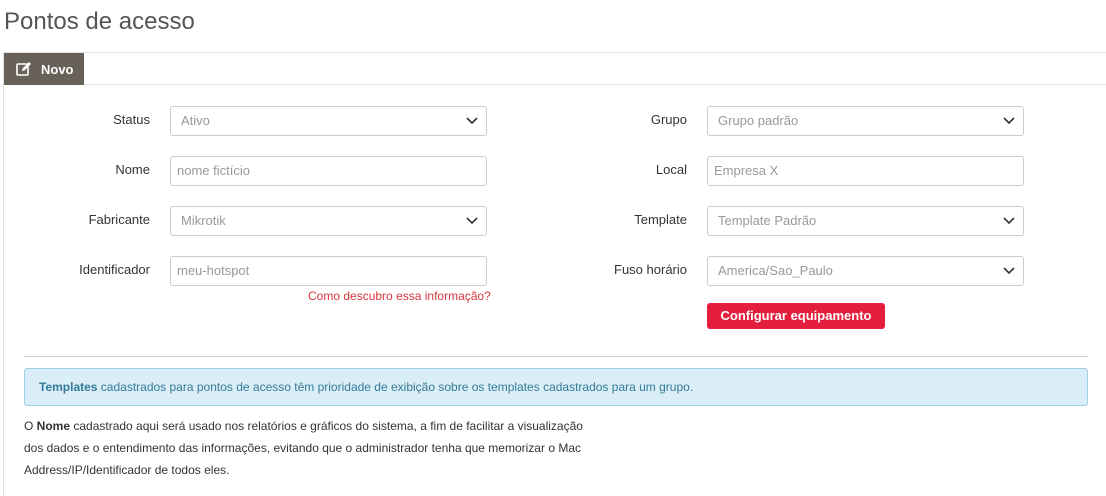 The height and width of the screenshot is (496, 1106). Describe the element at coordinates (132, 169) in the screenshot. I see `nome-label: Nome` at that location.